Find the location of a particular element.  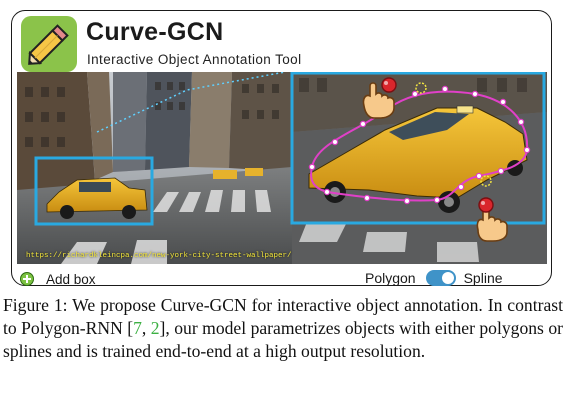

add-box-button: Add box is located at coordinates (58, 279).